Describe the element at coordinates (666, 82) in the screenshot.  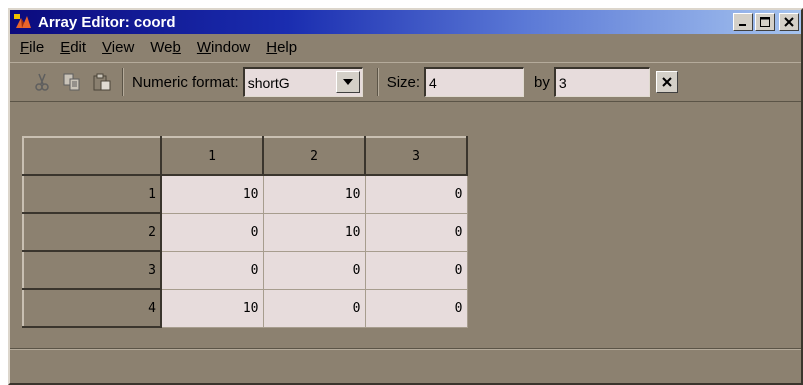
I see `close-editor-icon` at that location.